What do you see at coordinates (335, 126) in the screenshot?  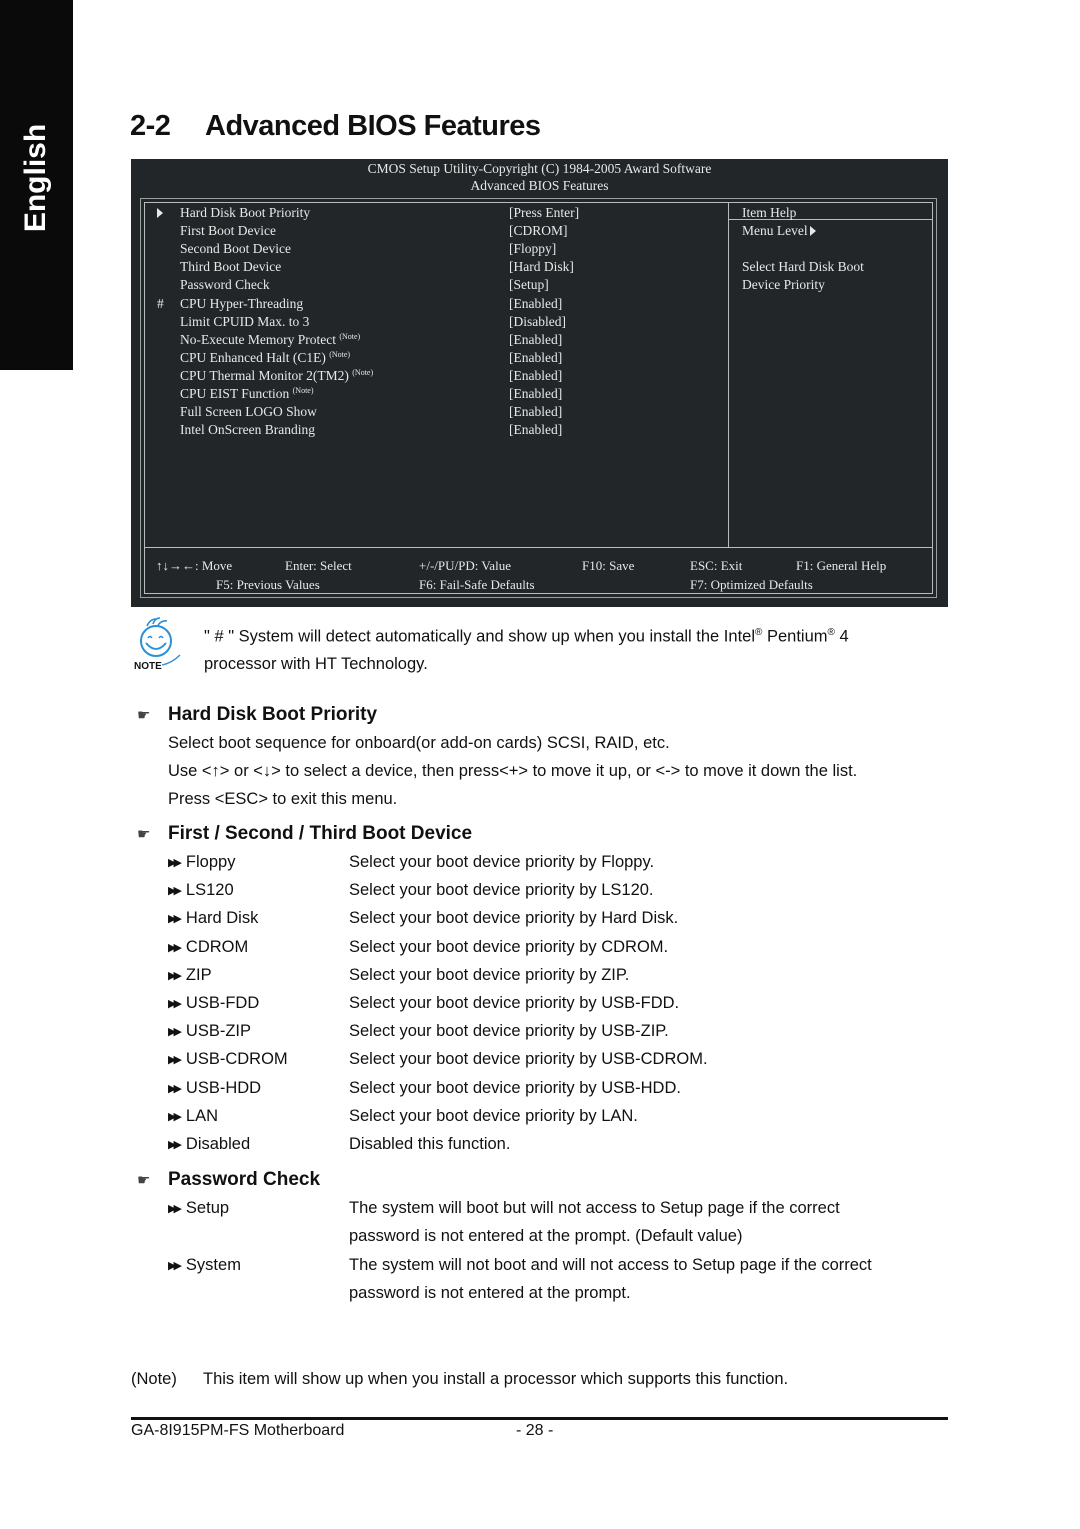 I see `section-title: 2-2 Advanced BIOS Features` at bounding box center [335, 126].